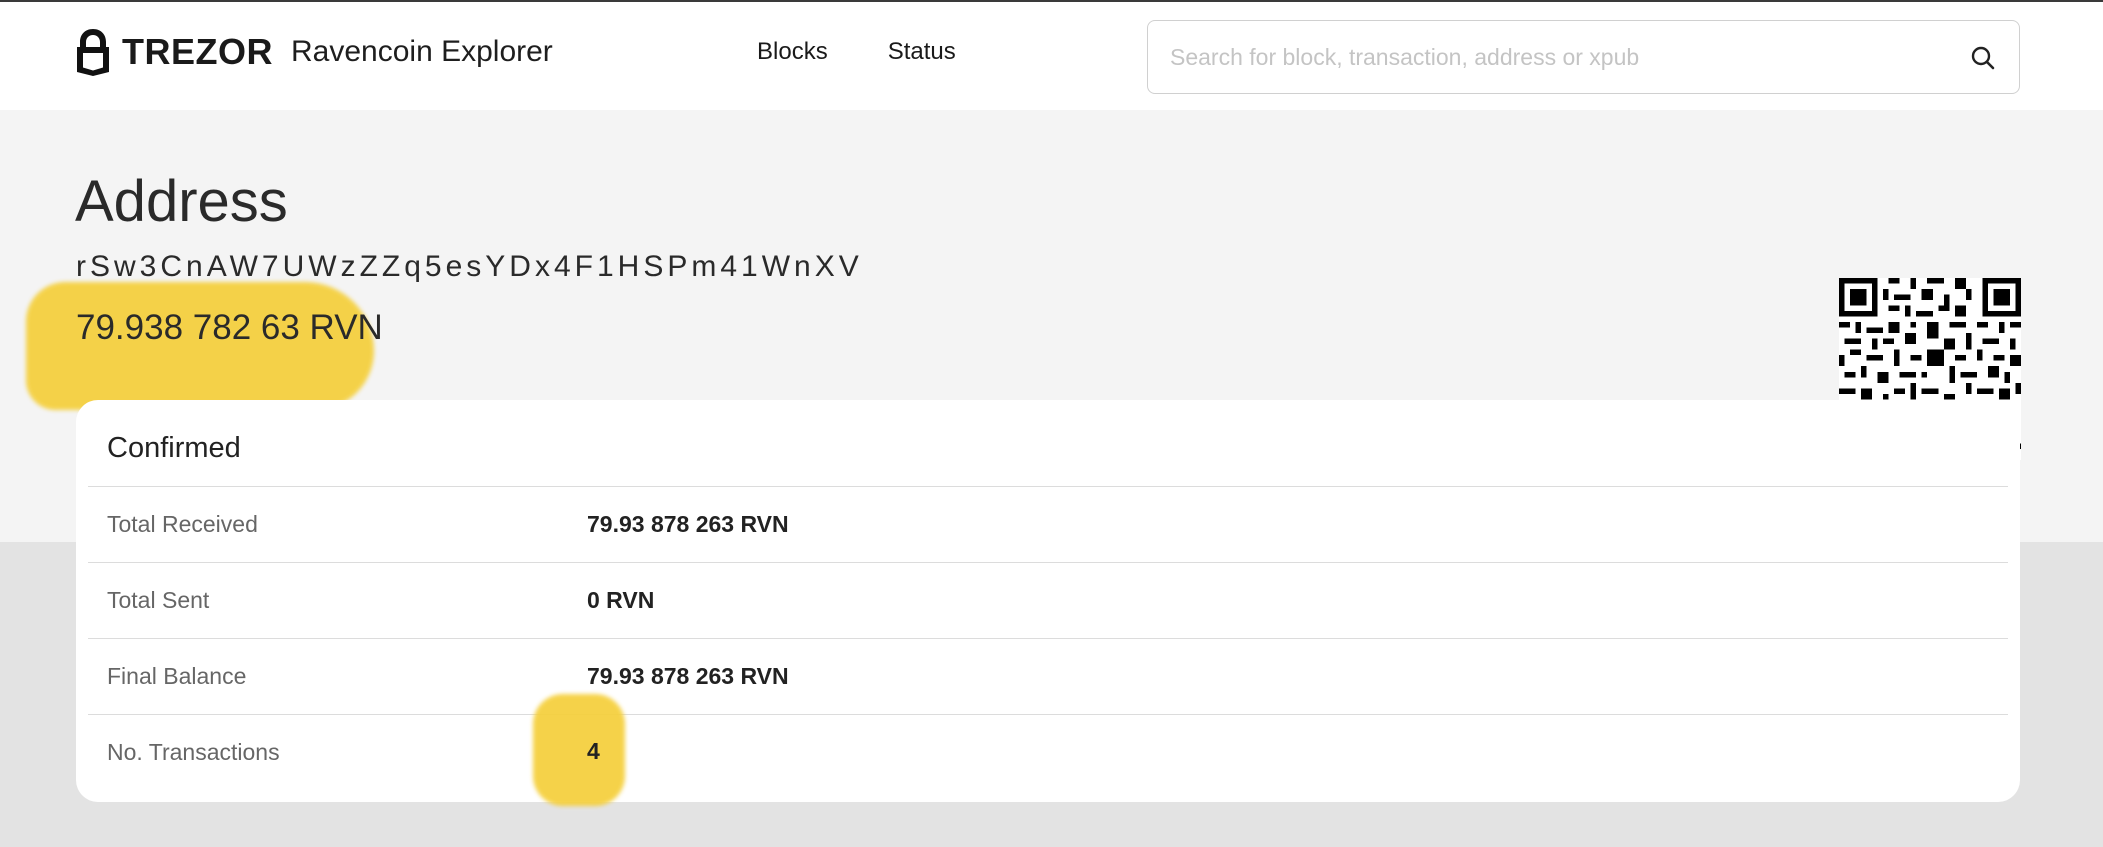  Describe the element at coordinates (158, 600) in the screenshot. I see `row-label: Total Sent` at that location.